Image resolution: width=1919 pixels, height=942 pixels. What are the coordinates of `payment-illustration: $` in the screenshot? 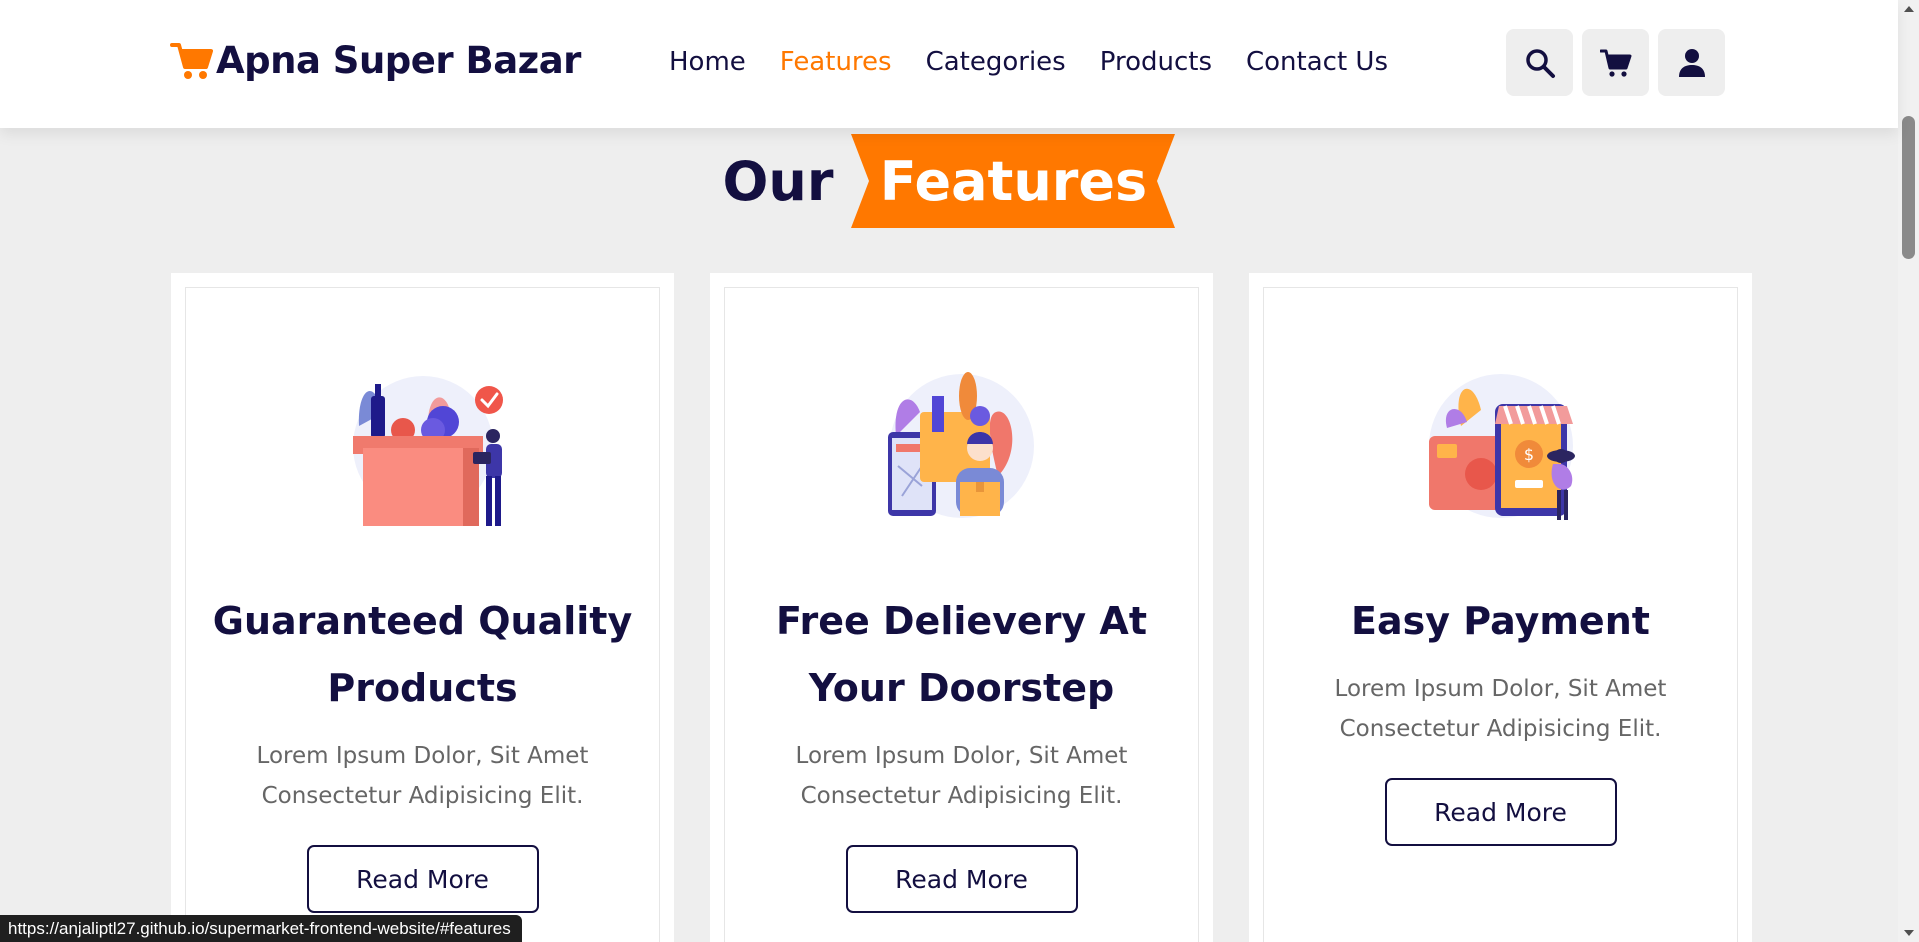 It's located at (1501, 447).